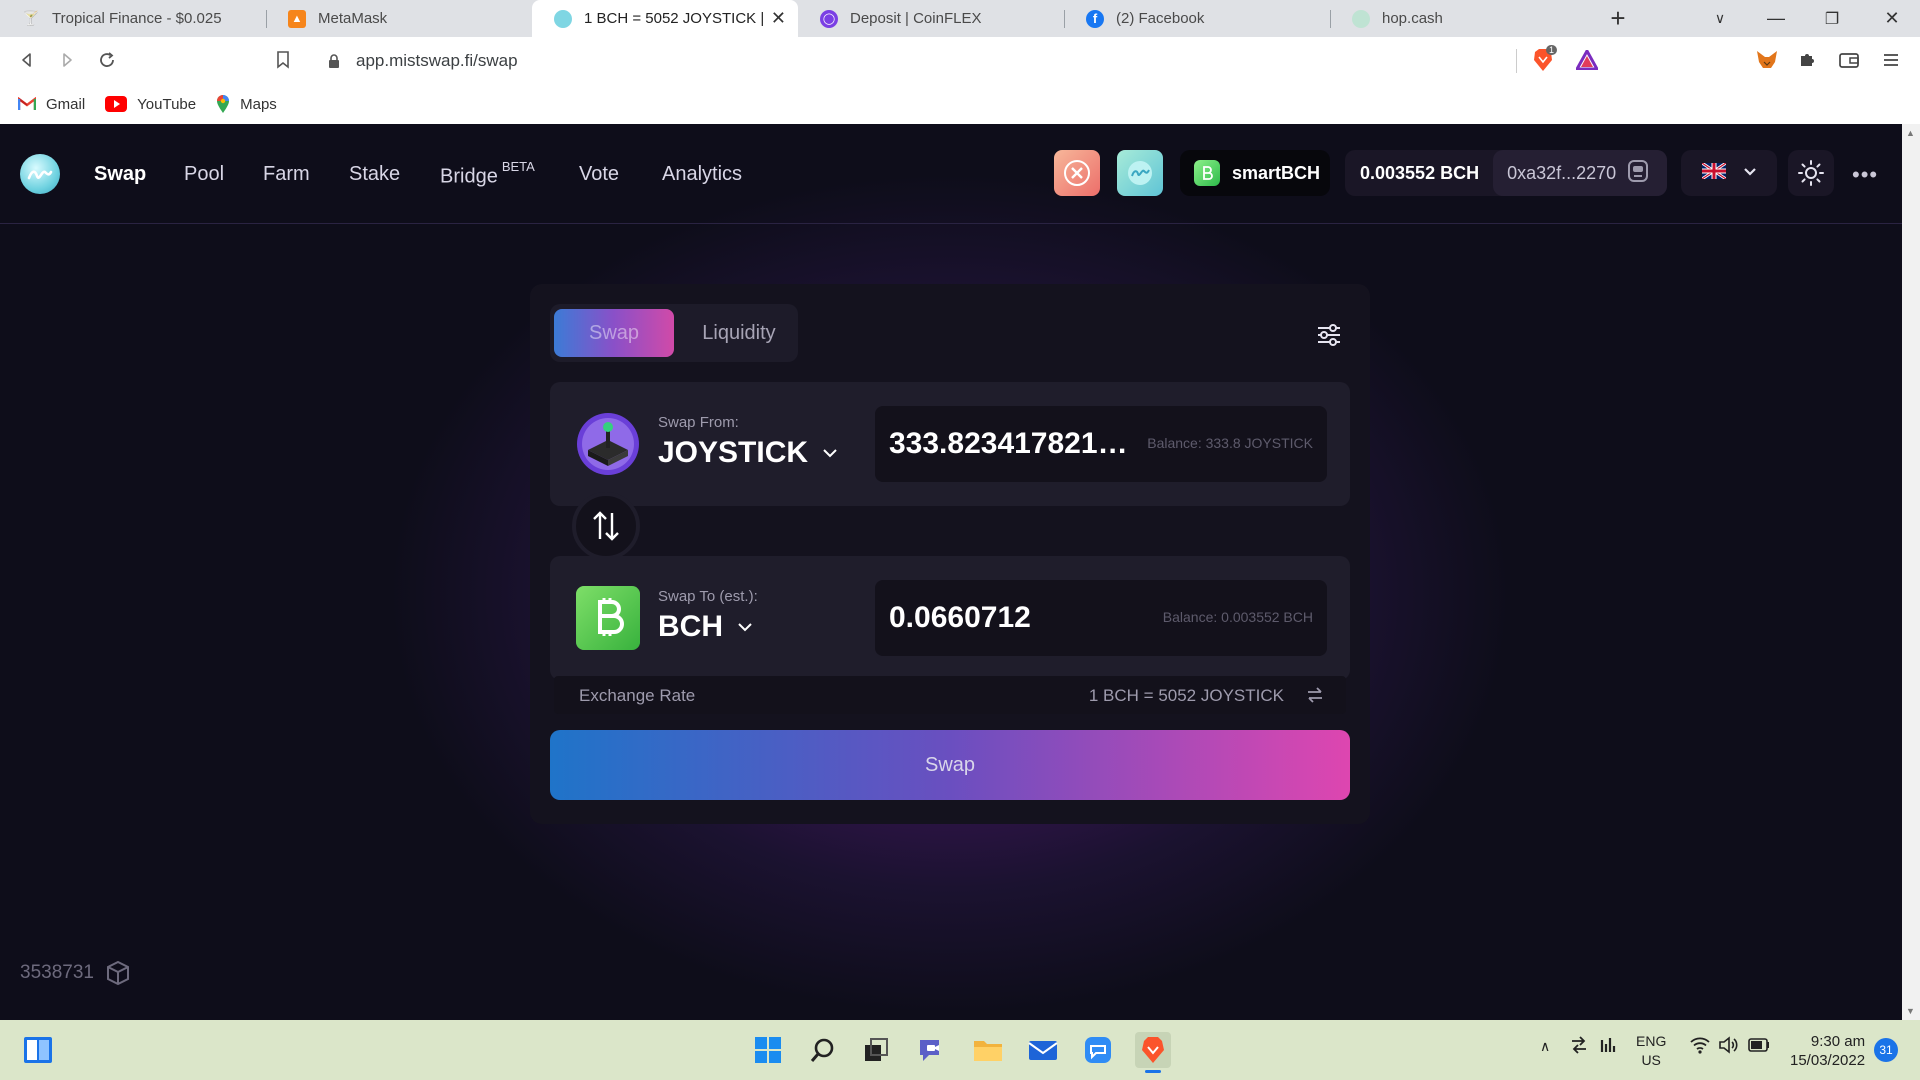 Image resolution: width=1920 pixels, height=1080 pixels. What do you see at coordinates (1728, 1046) in the screenshot?
I see `volume-icon` at bounding box center [1728, 1046].